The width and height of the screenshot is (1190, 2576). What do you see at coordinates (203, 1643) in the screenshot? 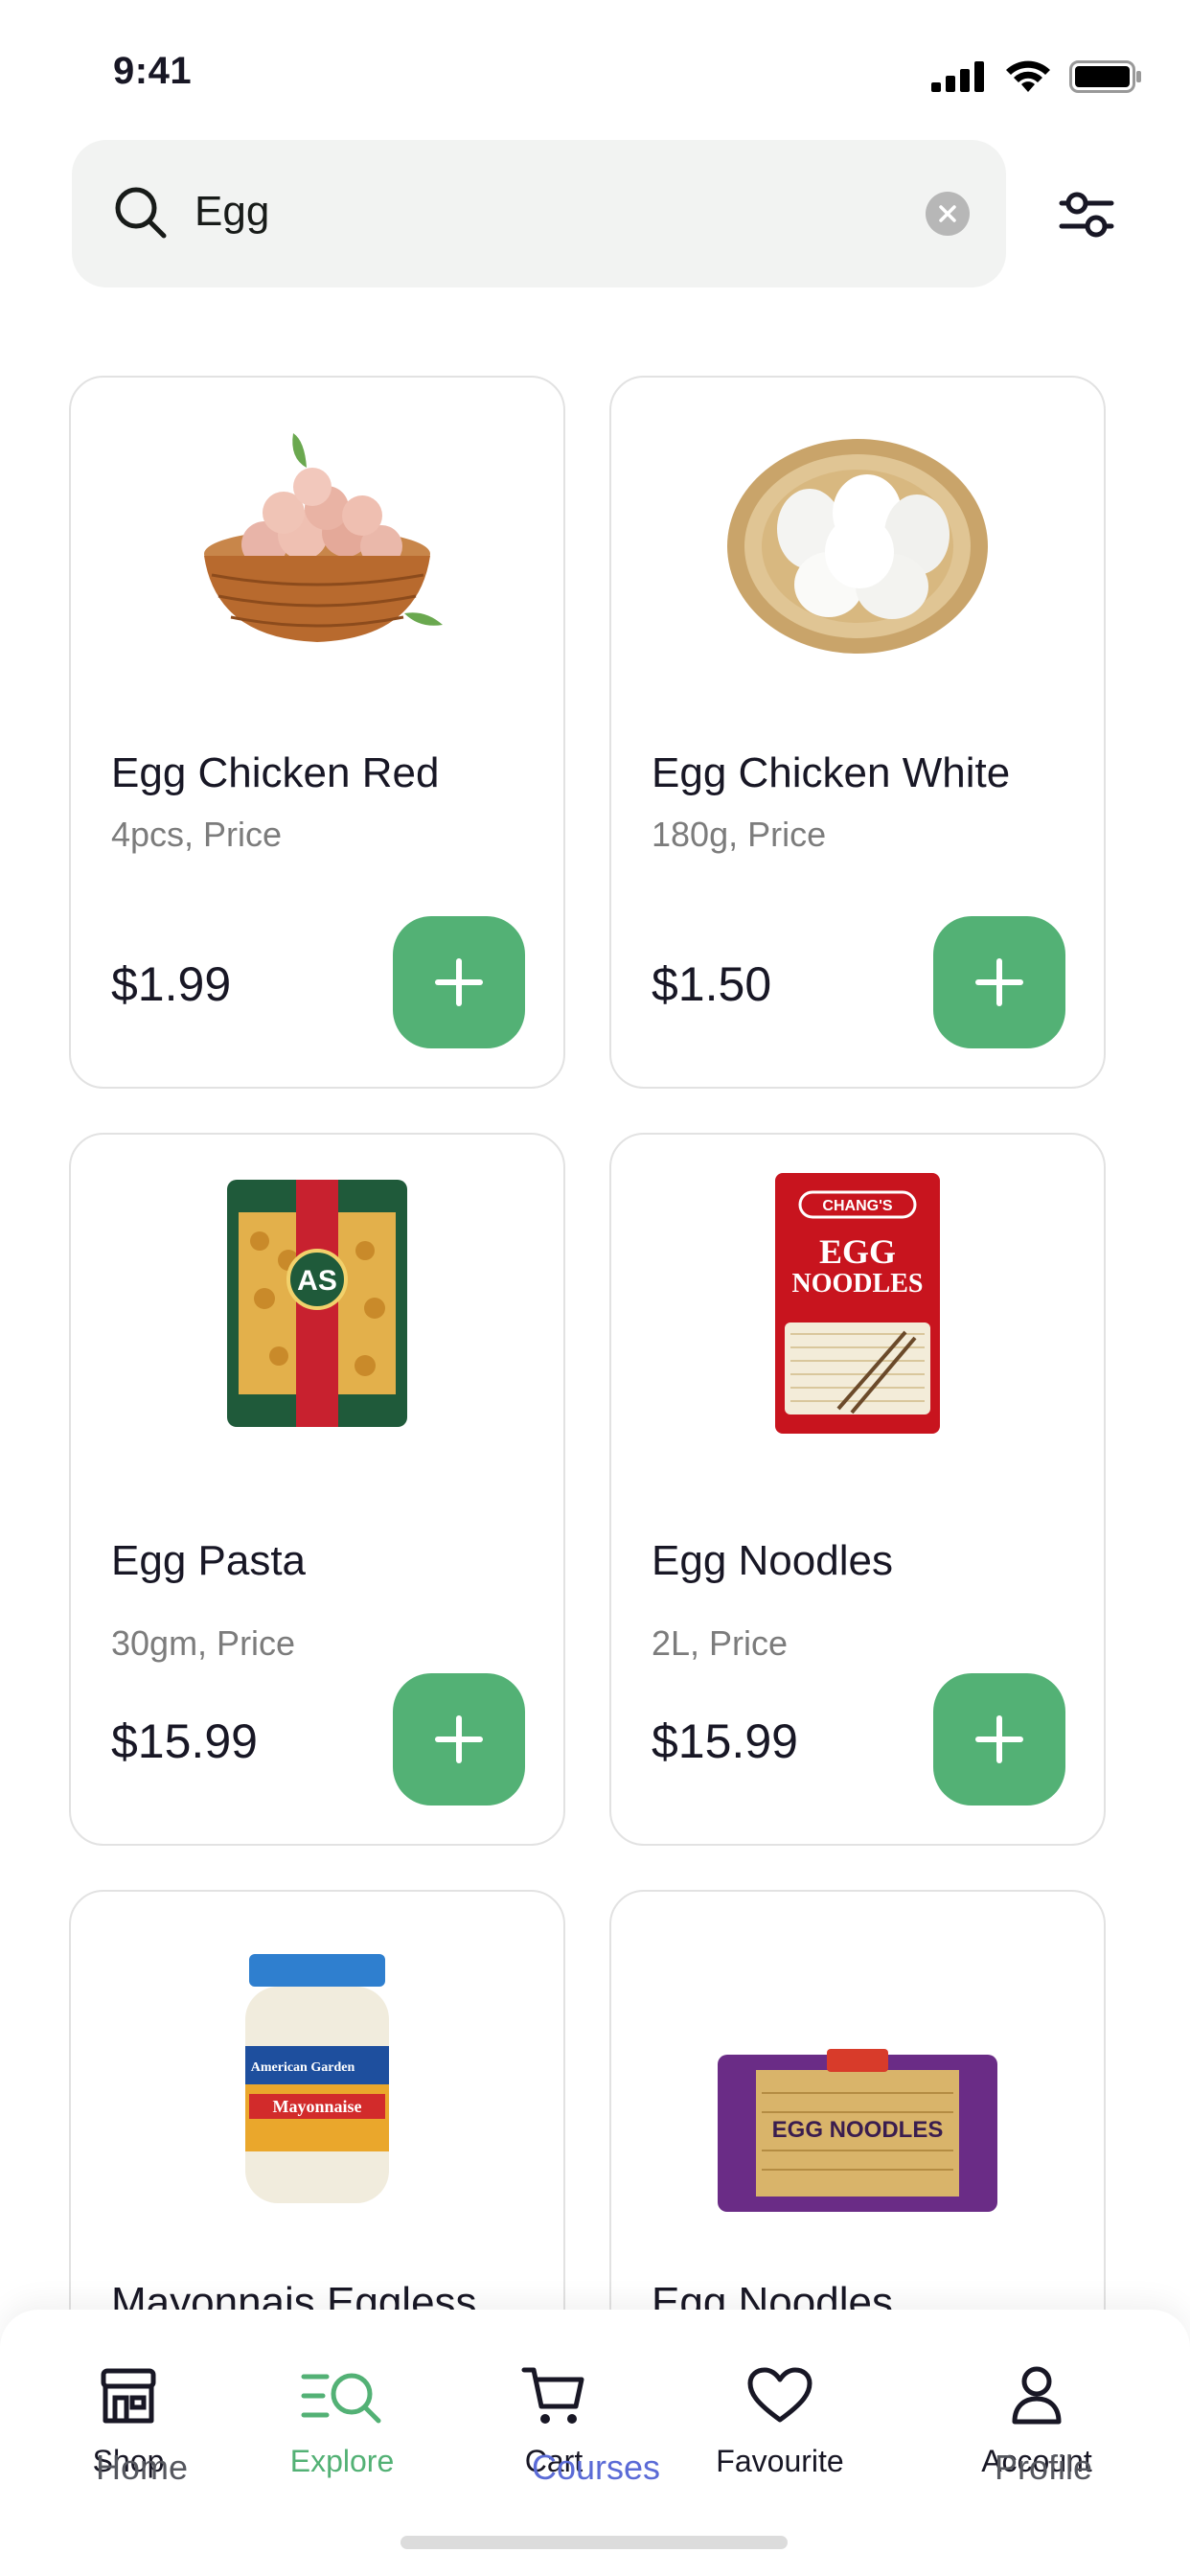
I see `product-detail: 30gm, Price` at bounding box center [203, 1643].